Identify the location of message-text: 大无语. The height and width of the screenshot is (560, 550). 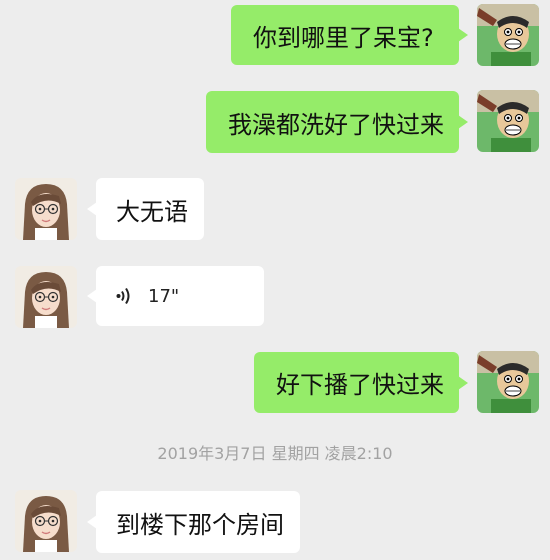
(152, 211).